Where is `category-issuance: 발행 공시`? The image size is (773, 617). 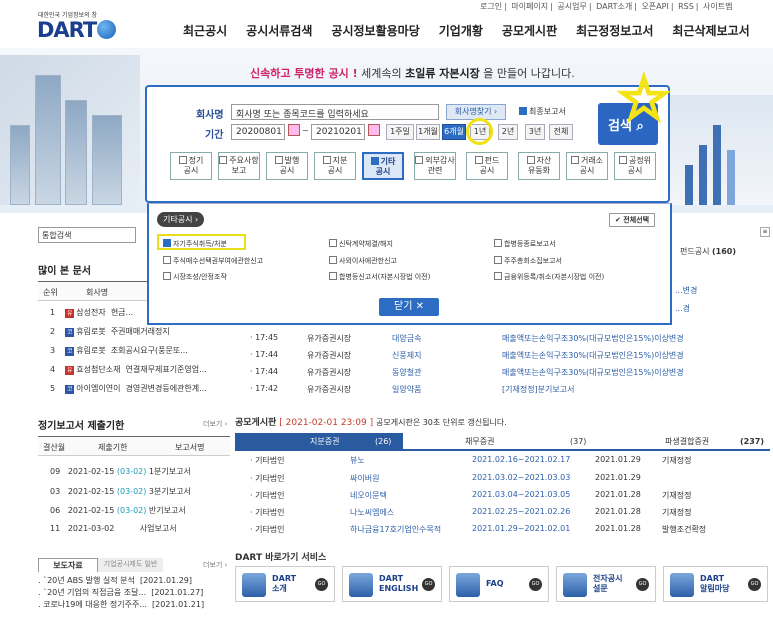
category-issuance: 발행 공시 is located at coordinates (287, 166).